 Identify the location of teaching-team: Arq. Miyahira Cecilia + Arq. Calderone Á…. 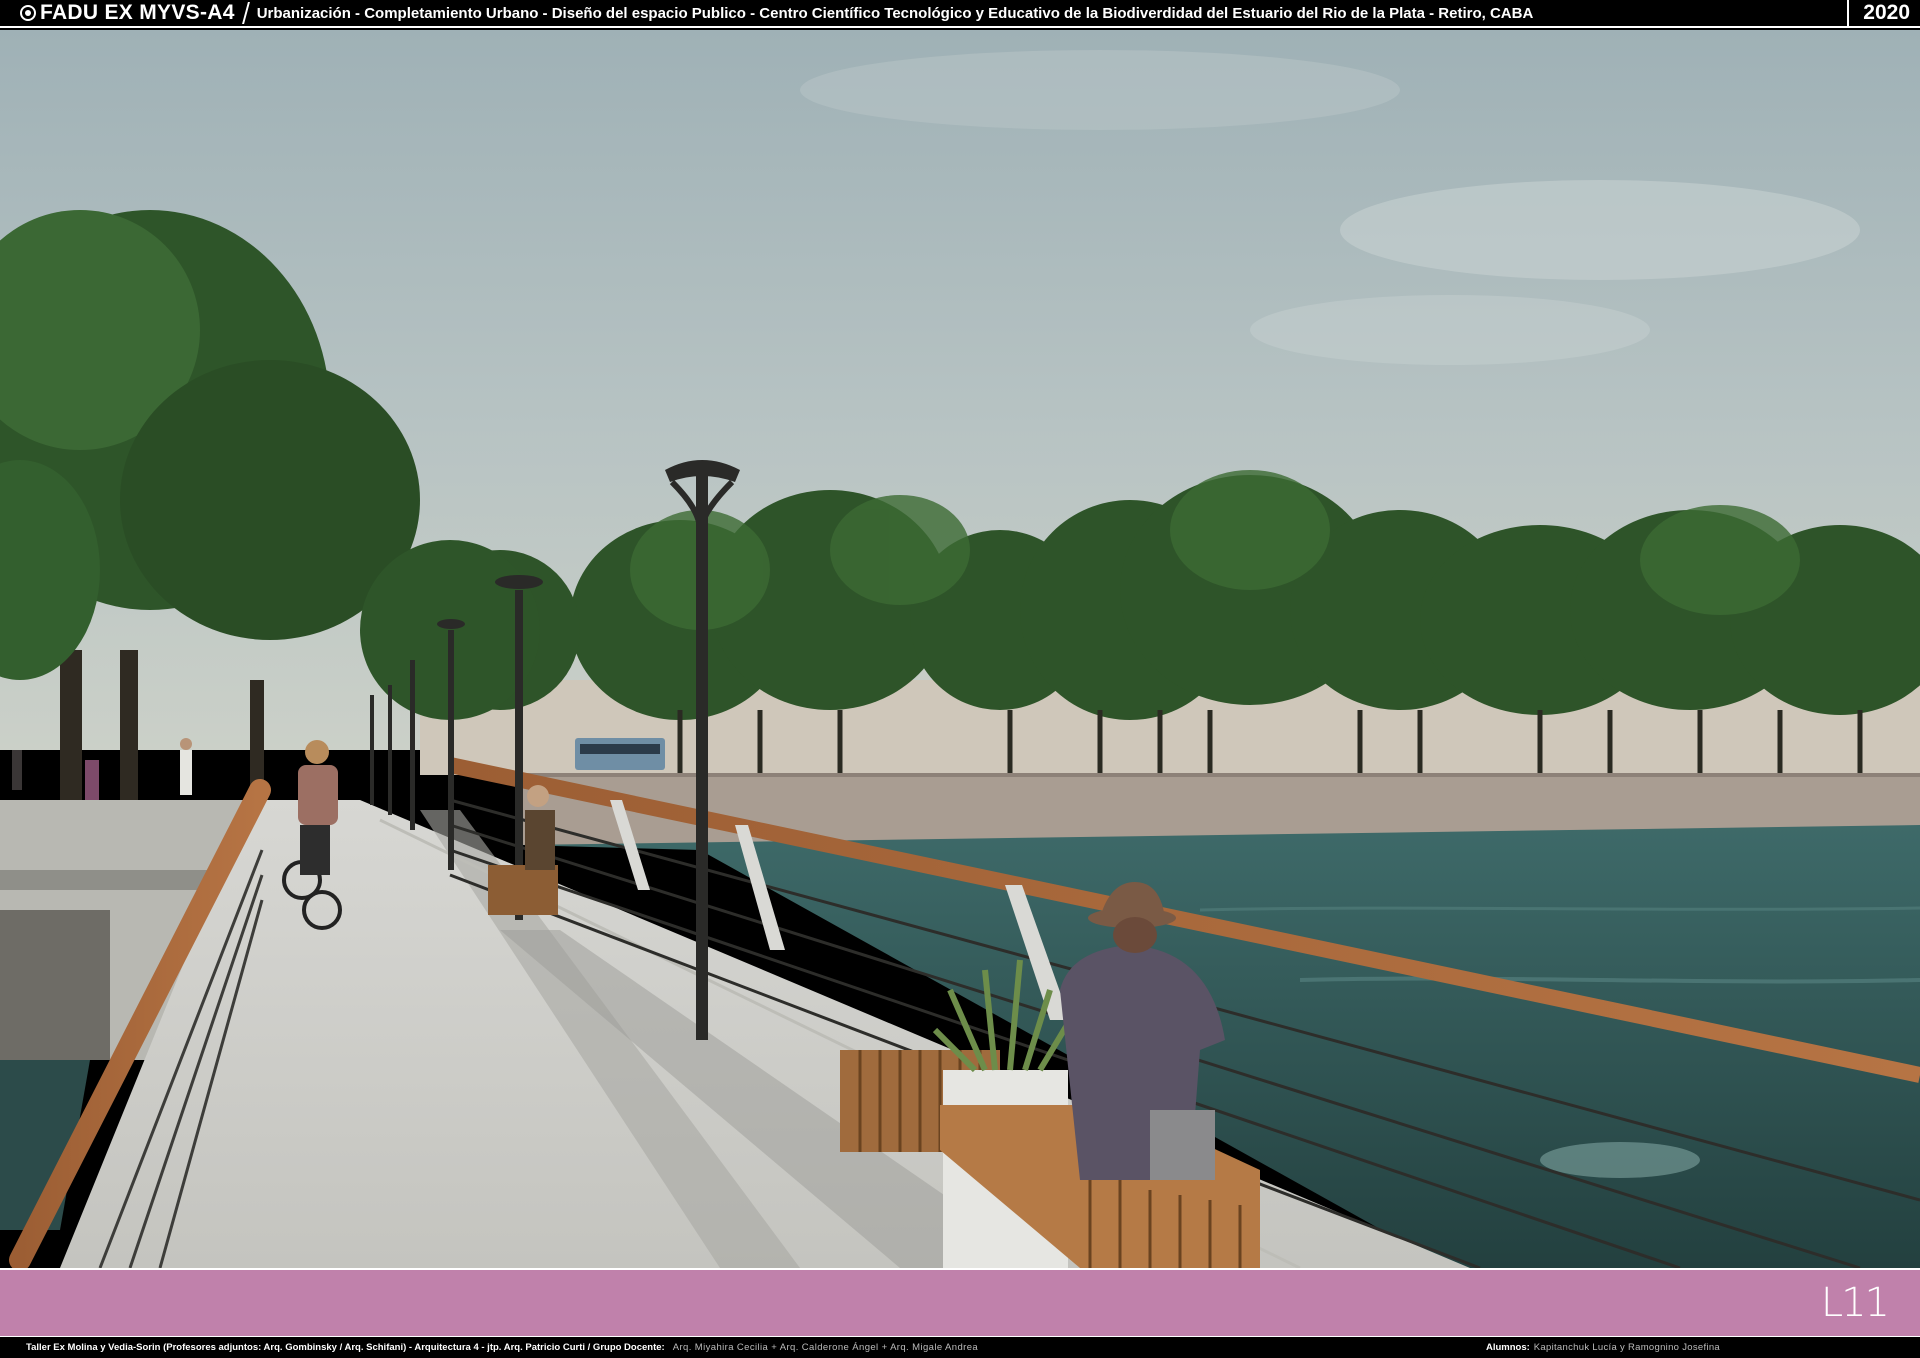
(825, 1347).